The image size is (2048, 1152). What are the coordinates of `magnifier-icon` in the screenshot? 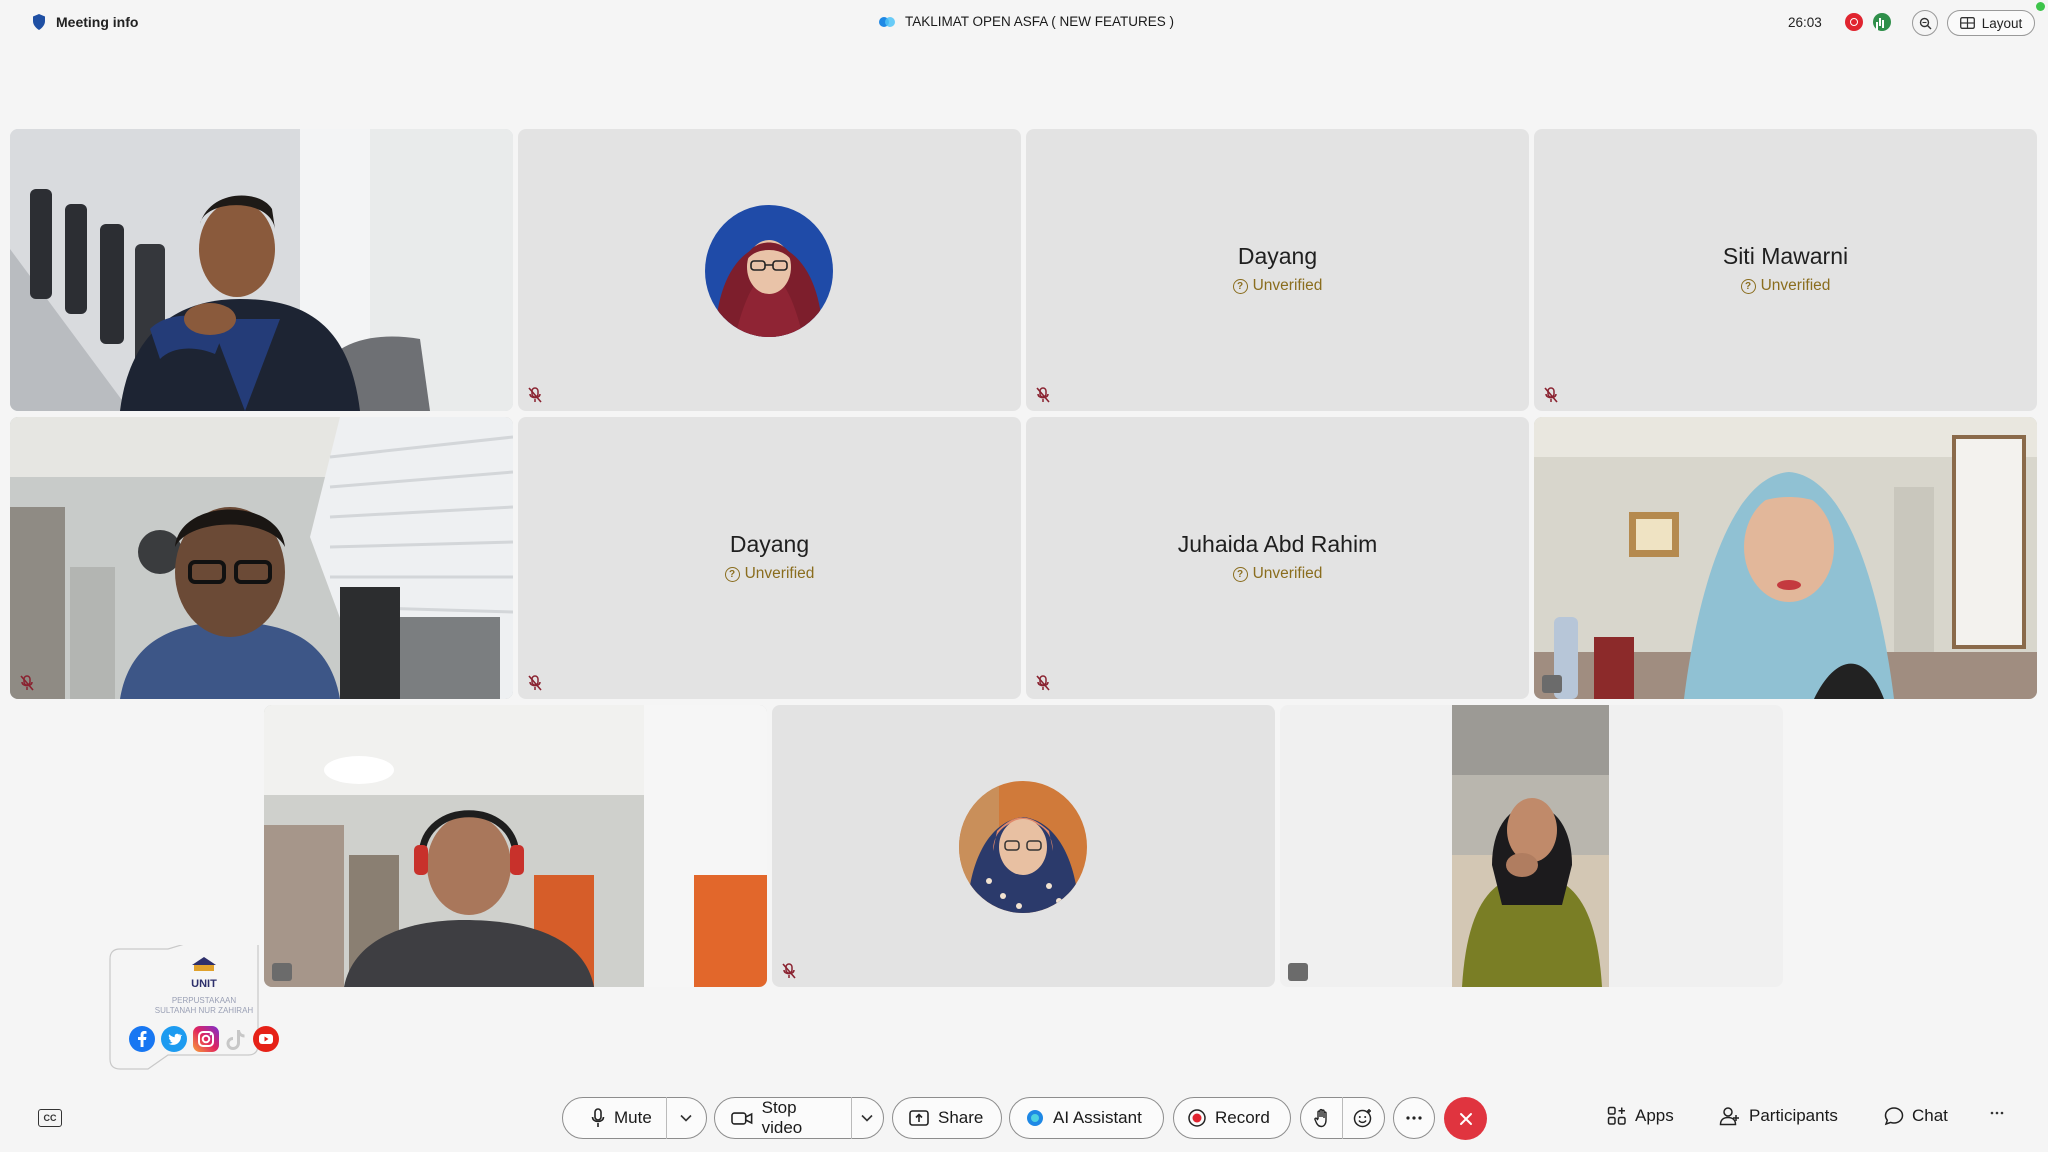 It's located at (1925, 23).